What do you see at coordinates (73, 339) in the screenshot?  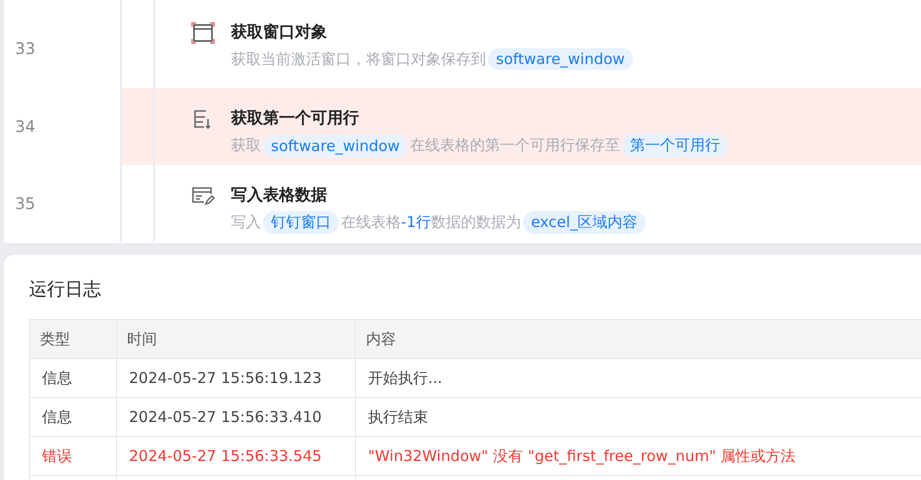 I see `column-header: 类型` at bounding box center [73, 339].